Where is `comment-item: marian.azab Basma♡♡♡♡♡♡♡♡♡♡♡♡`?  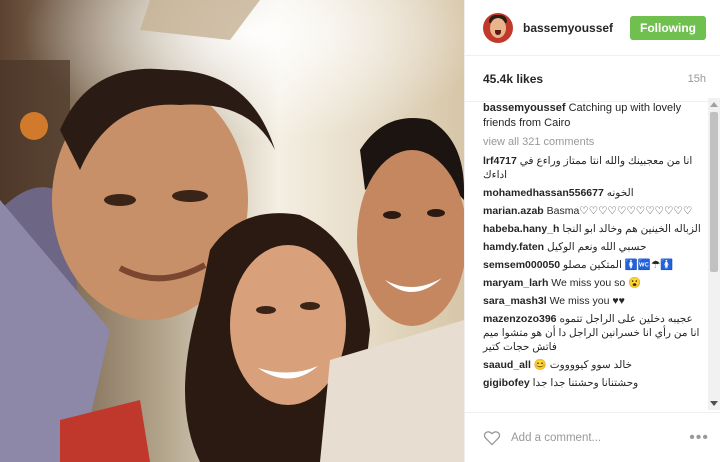 comment-item: marian.azab Basma♡♡♡♡♡♡♡♡♡♡♡♡ is located at coordinates (592, 211).